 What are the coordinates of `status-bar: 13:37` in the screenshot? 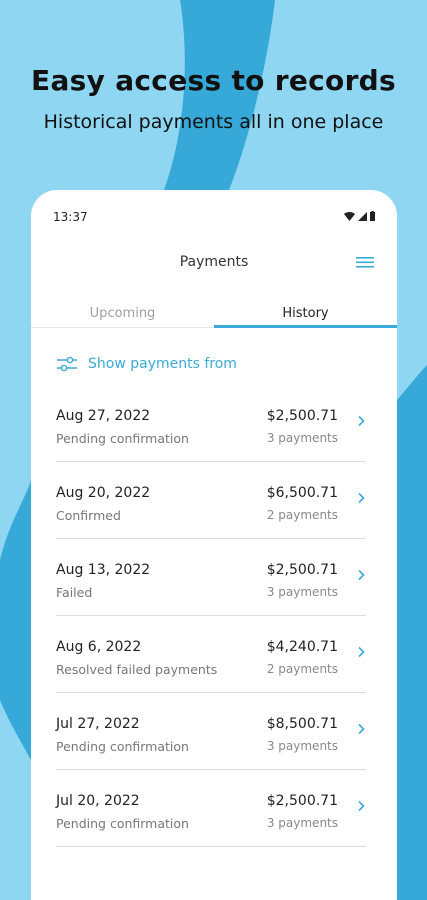 It's located at (214, 217).